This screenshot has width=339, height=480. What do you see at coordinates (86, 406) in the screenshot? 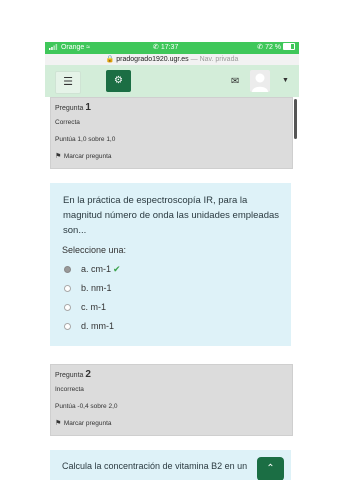
I see `question-score: Puntúa -0,4 sobre 2,0` at bounding box center [86, 406].